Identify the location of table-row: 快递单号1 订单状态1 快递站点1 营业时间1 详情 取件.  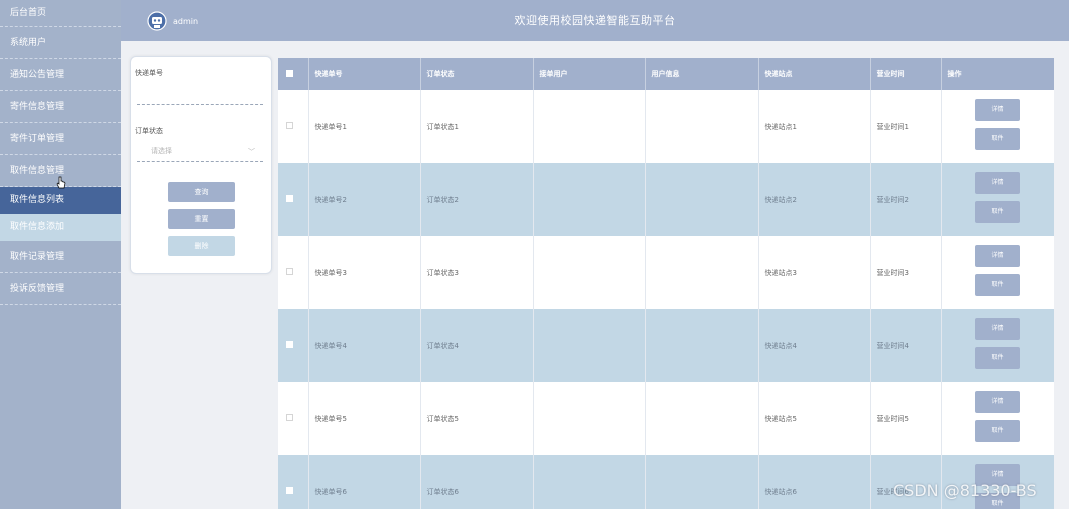
(666, 126).